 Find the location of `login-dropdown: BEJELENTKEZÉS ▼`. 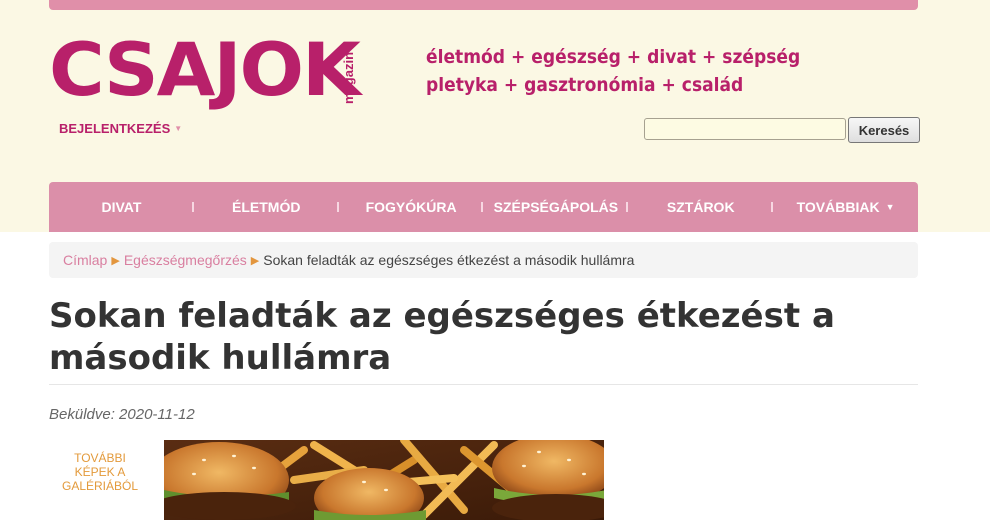

login-dropdown: BEJELENTKEZÉS ▼ is located at coordinates (120, 128).